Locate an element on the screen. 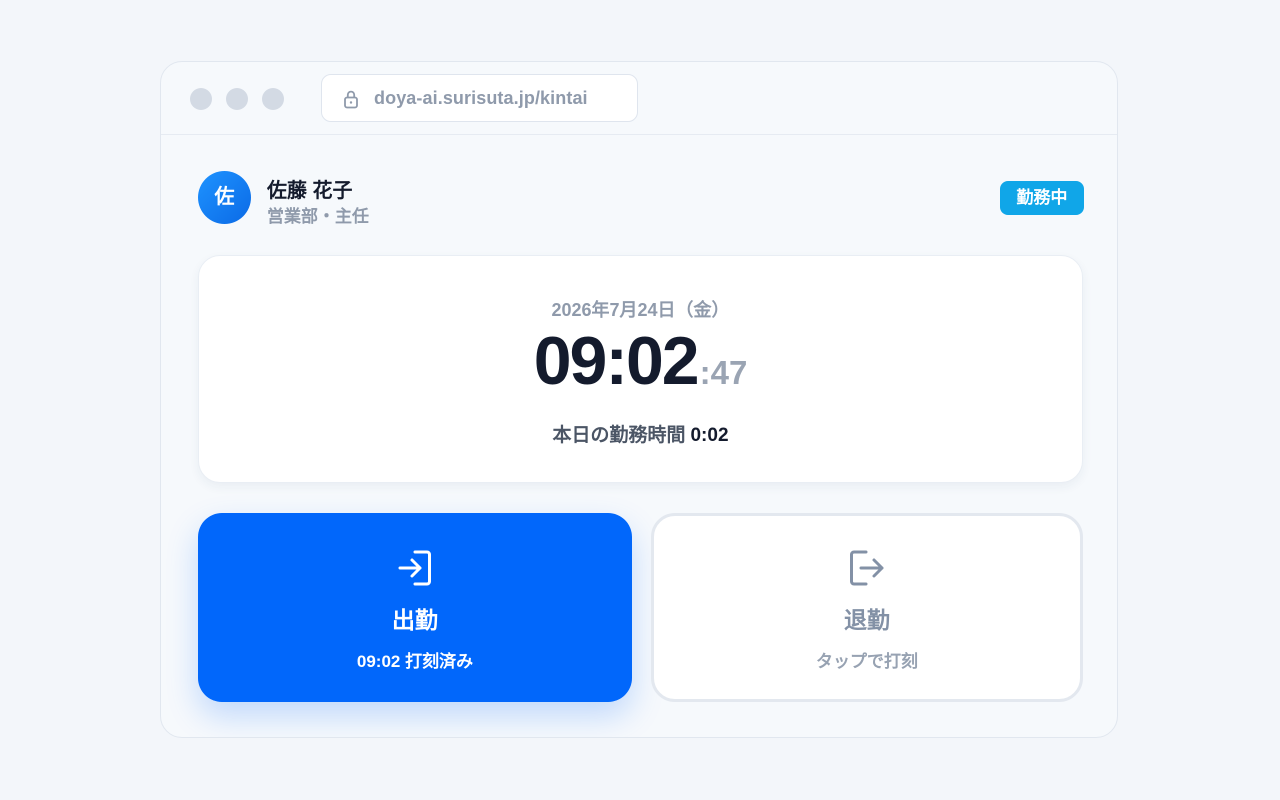  clock-in-button: 出勤 09:02 打刻済み is located at coordinates (415, 607).